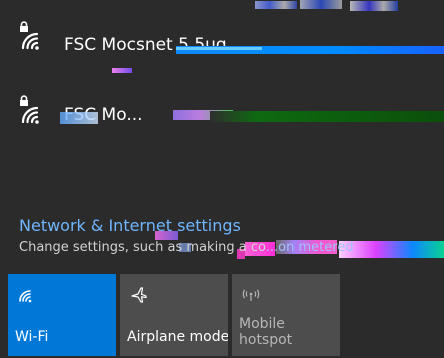 This screenshot has width=444, height=358. What do you see at coordinates (62, 315) in the screenshot?
I see `wifi-toggle-tile: Wi-Fi` at bounding box center [62, 315].